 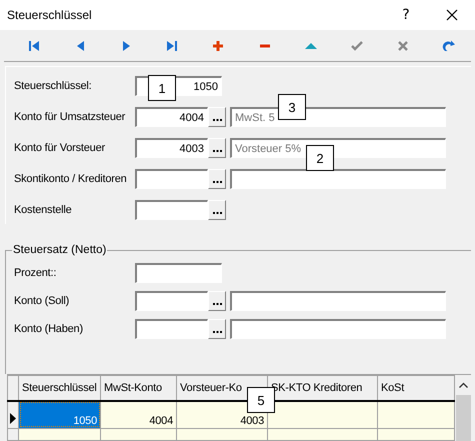 What do you see at coordinates (162, 88) in the screenshot?
I see `callout-tooltip: 1` at bounding box center [162, 88].